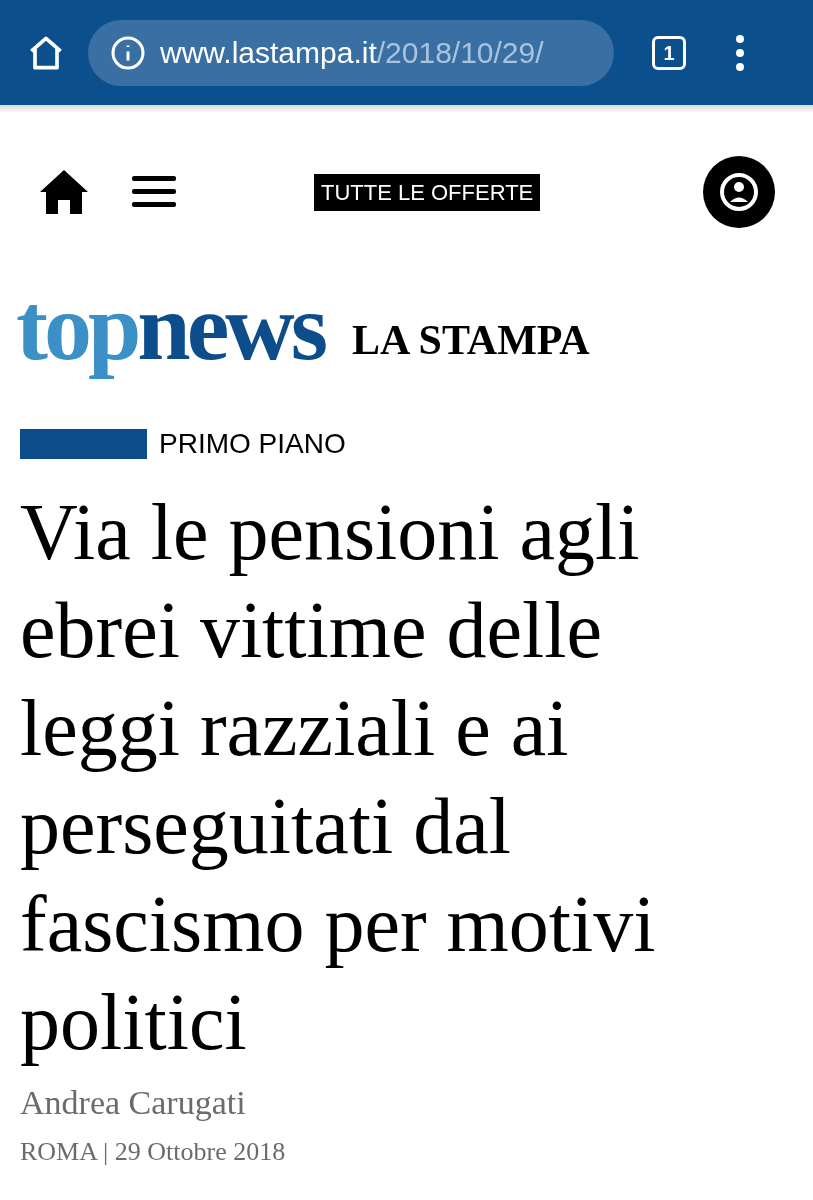  I want to click on tab-count: 1, so click(669, 52).